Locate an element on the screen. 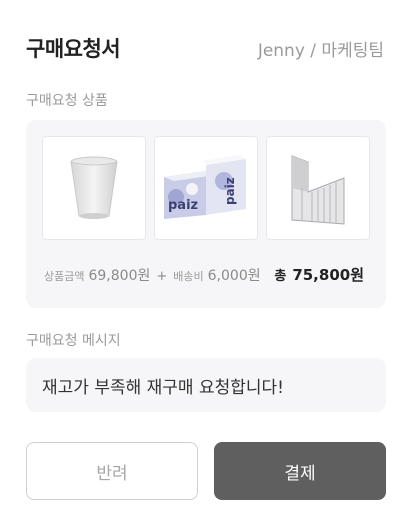 This screenshot has height=526, width=414. product-thumb-tissue-box: paiz paiz is located at coordinates (206, 188).